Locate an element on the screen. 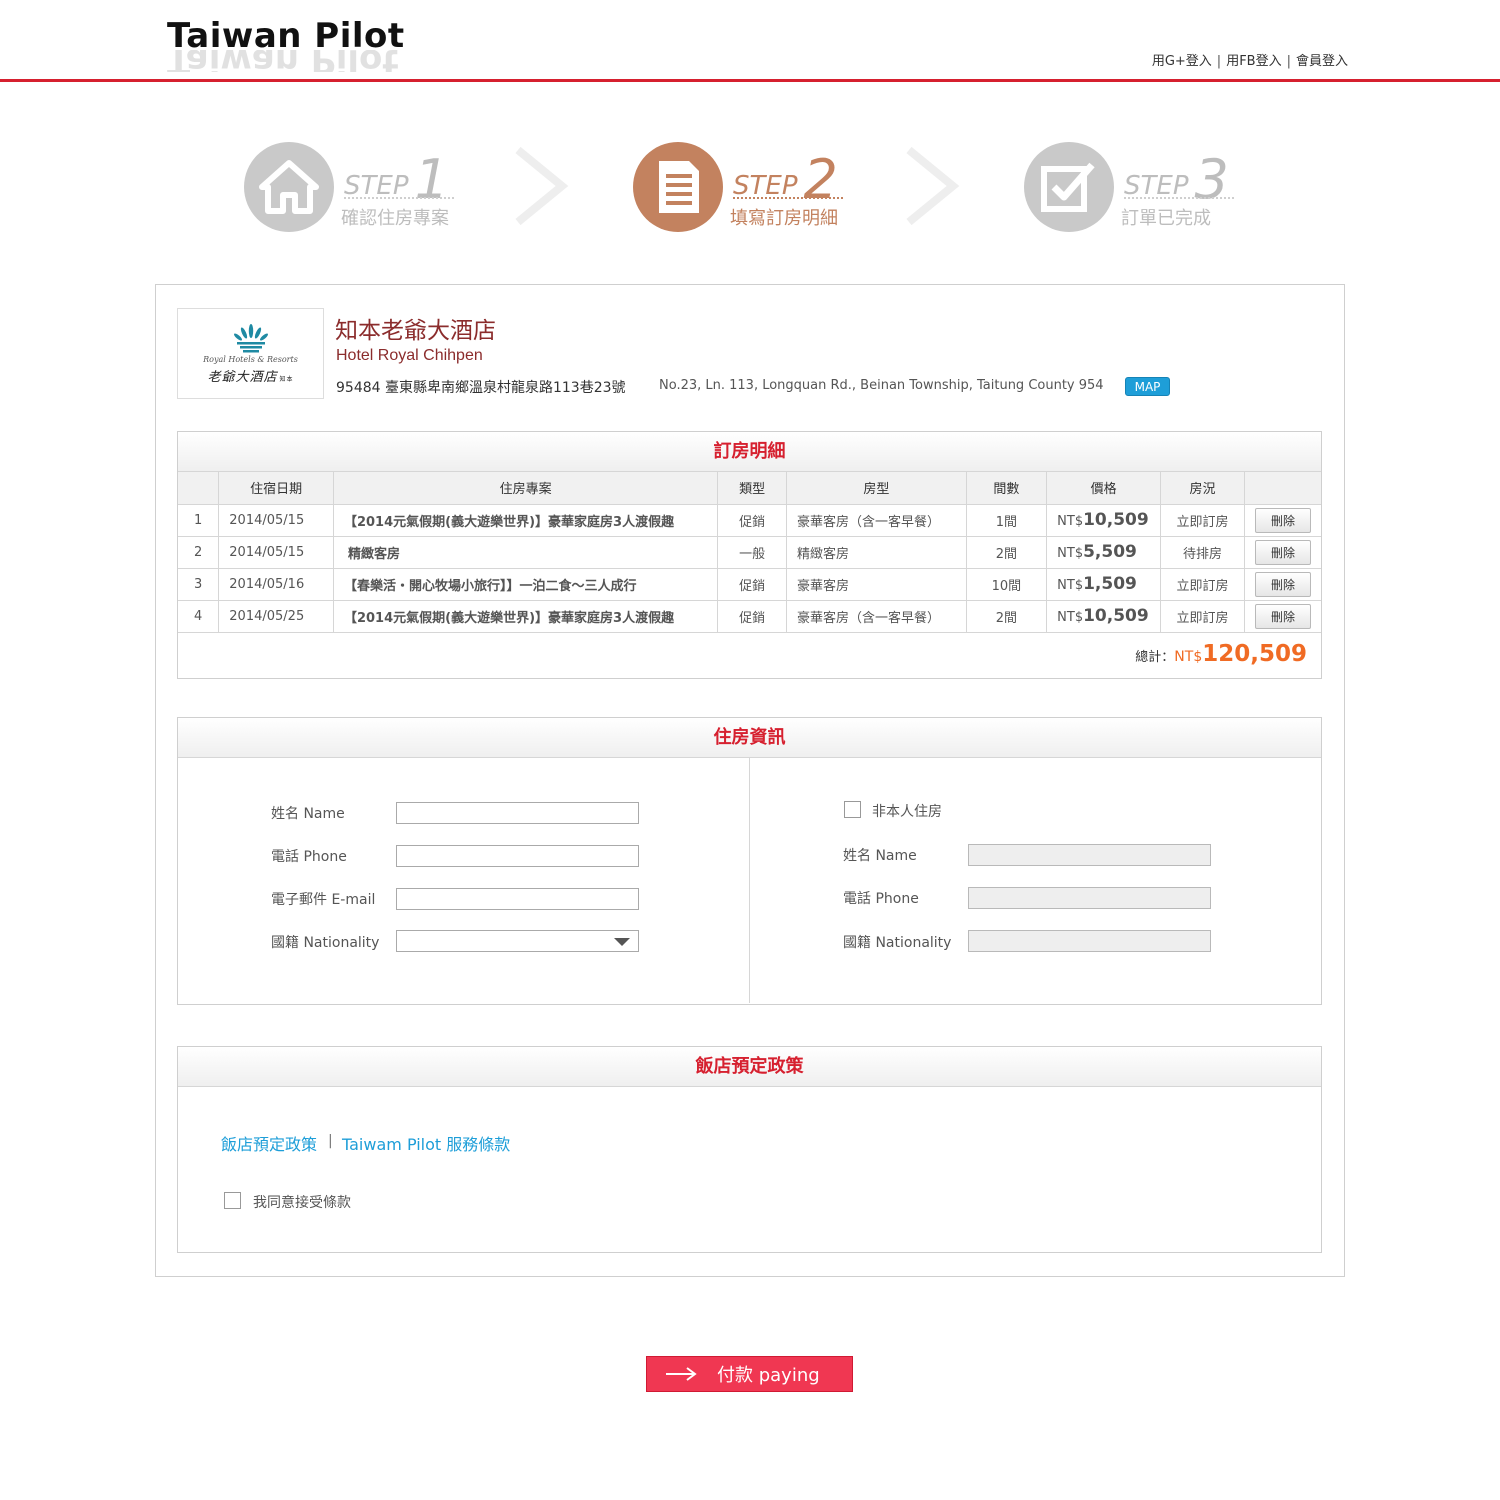  guest-name-input is located at coordinates (1089, 855).